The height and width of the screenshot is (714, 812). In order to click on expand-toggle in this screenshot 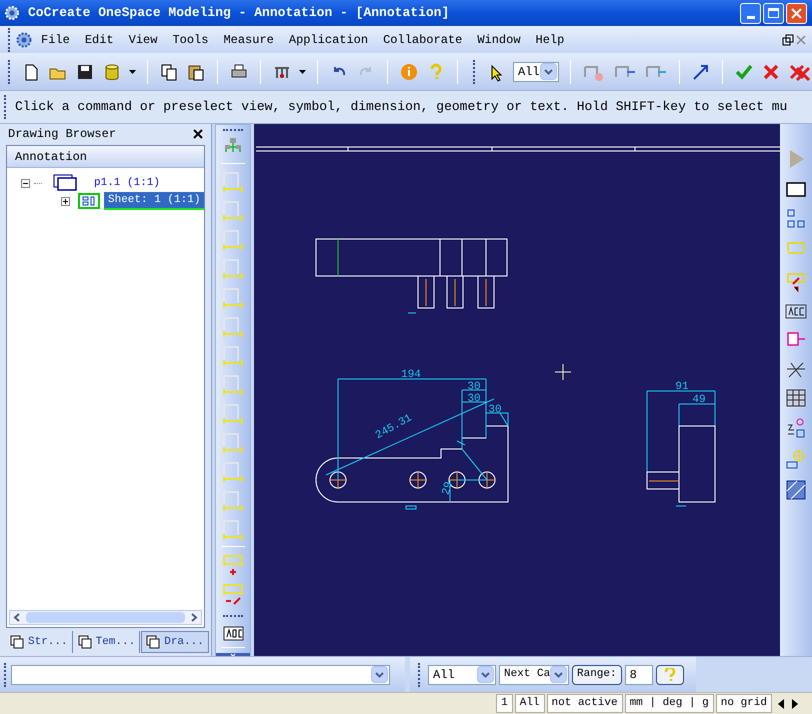, I will do `click(65, 201)`.